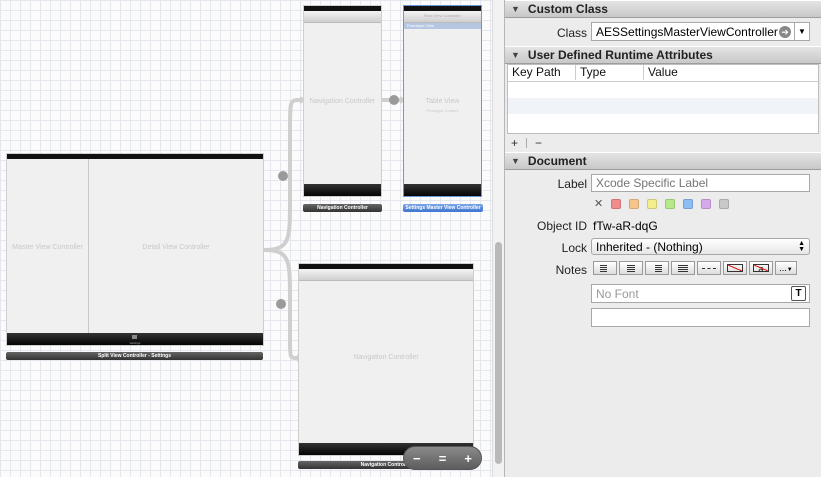  Describe the element at coordinates (574, 248) in the screenshot. I see `lock-label: Lock` at that location.